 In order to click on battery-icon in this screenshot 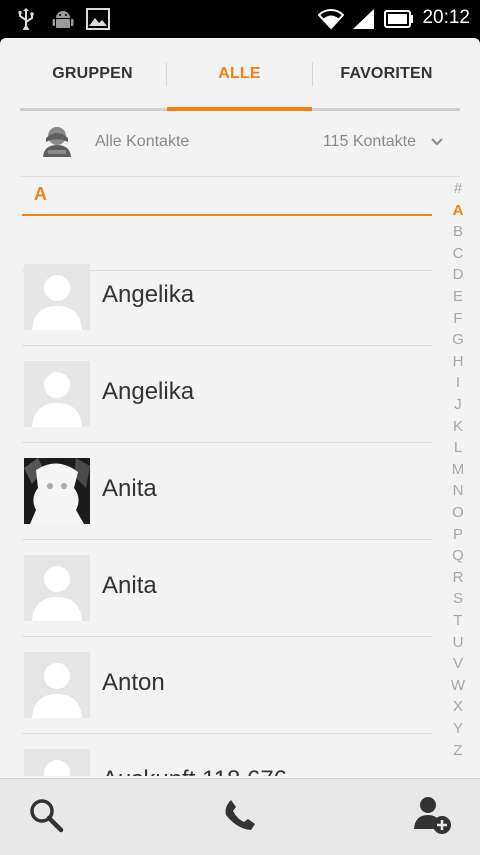, I will do `click(399, 19)`.